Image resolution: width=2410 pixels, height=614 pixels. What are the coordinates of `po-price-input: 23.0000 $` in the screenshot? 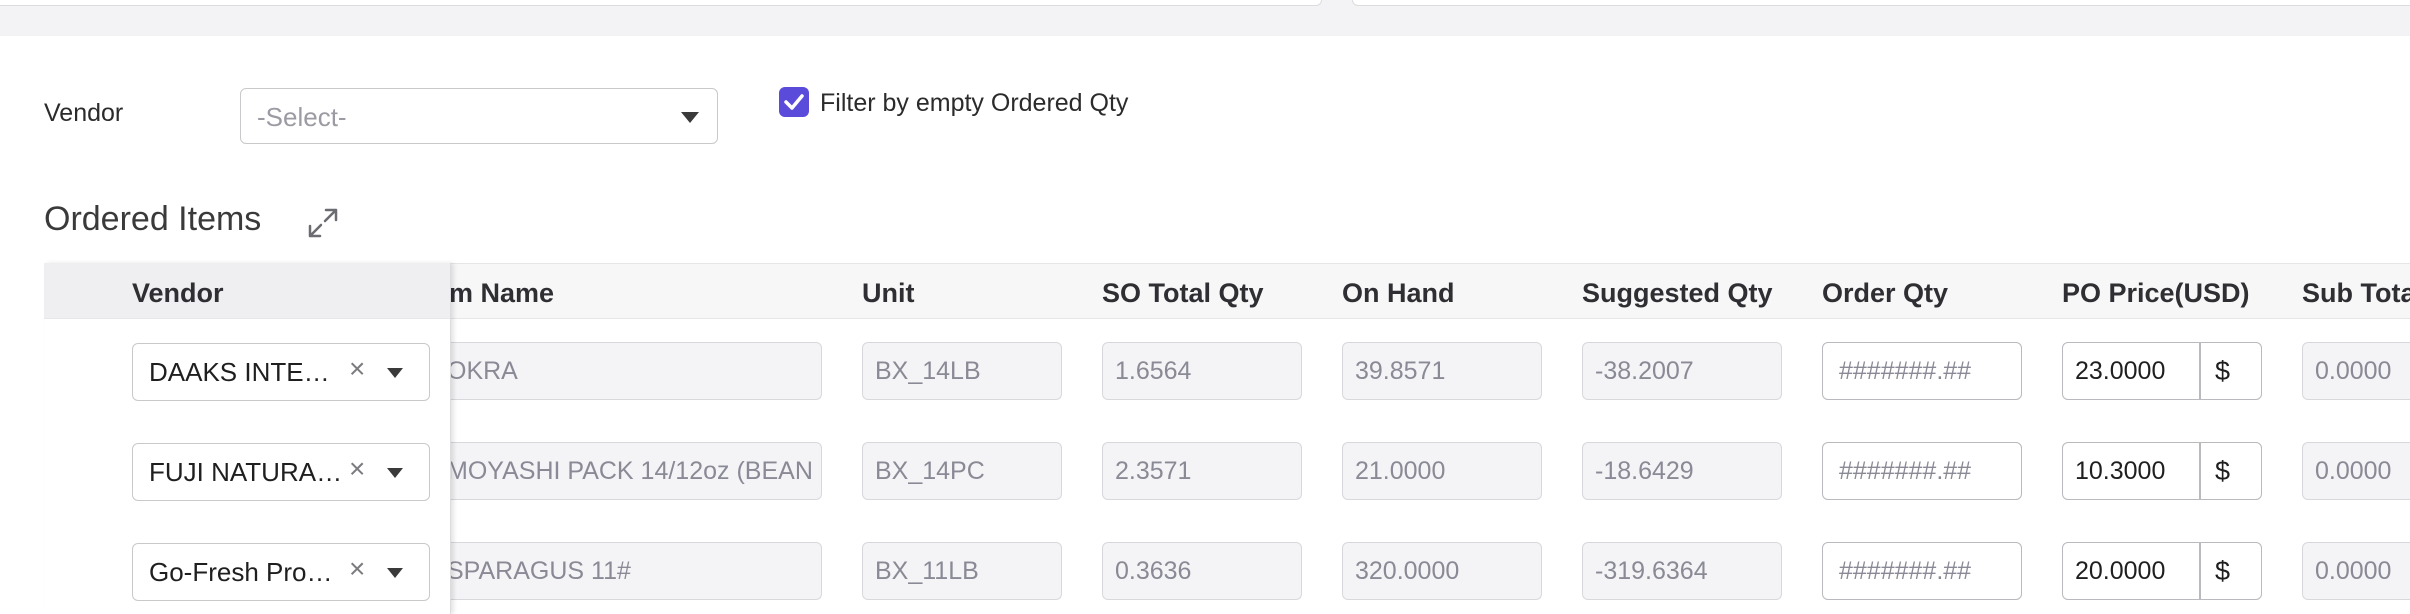 It's located at (2162, 371).